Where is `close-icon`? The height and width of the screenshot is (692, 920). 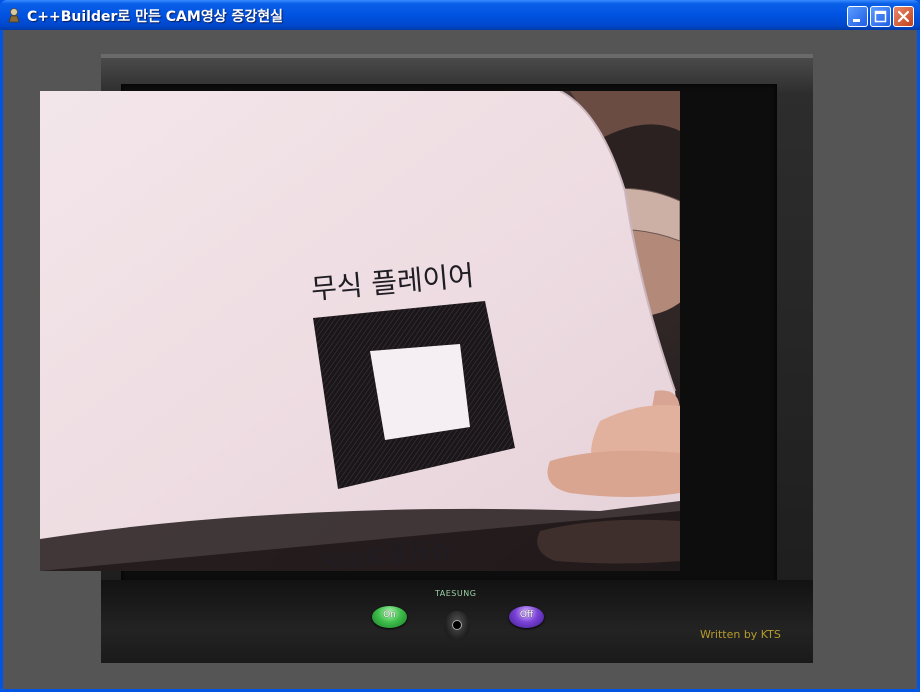 close-icon is located at coordinates (903, 16).